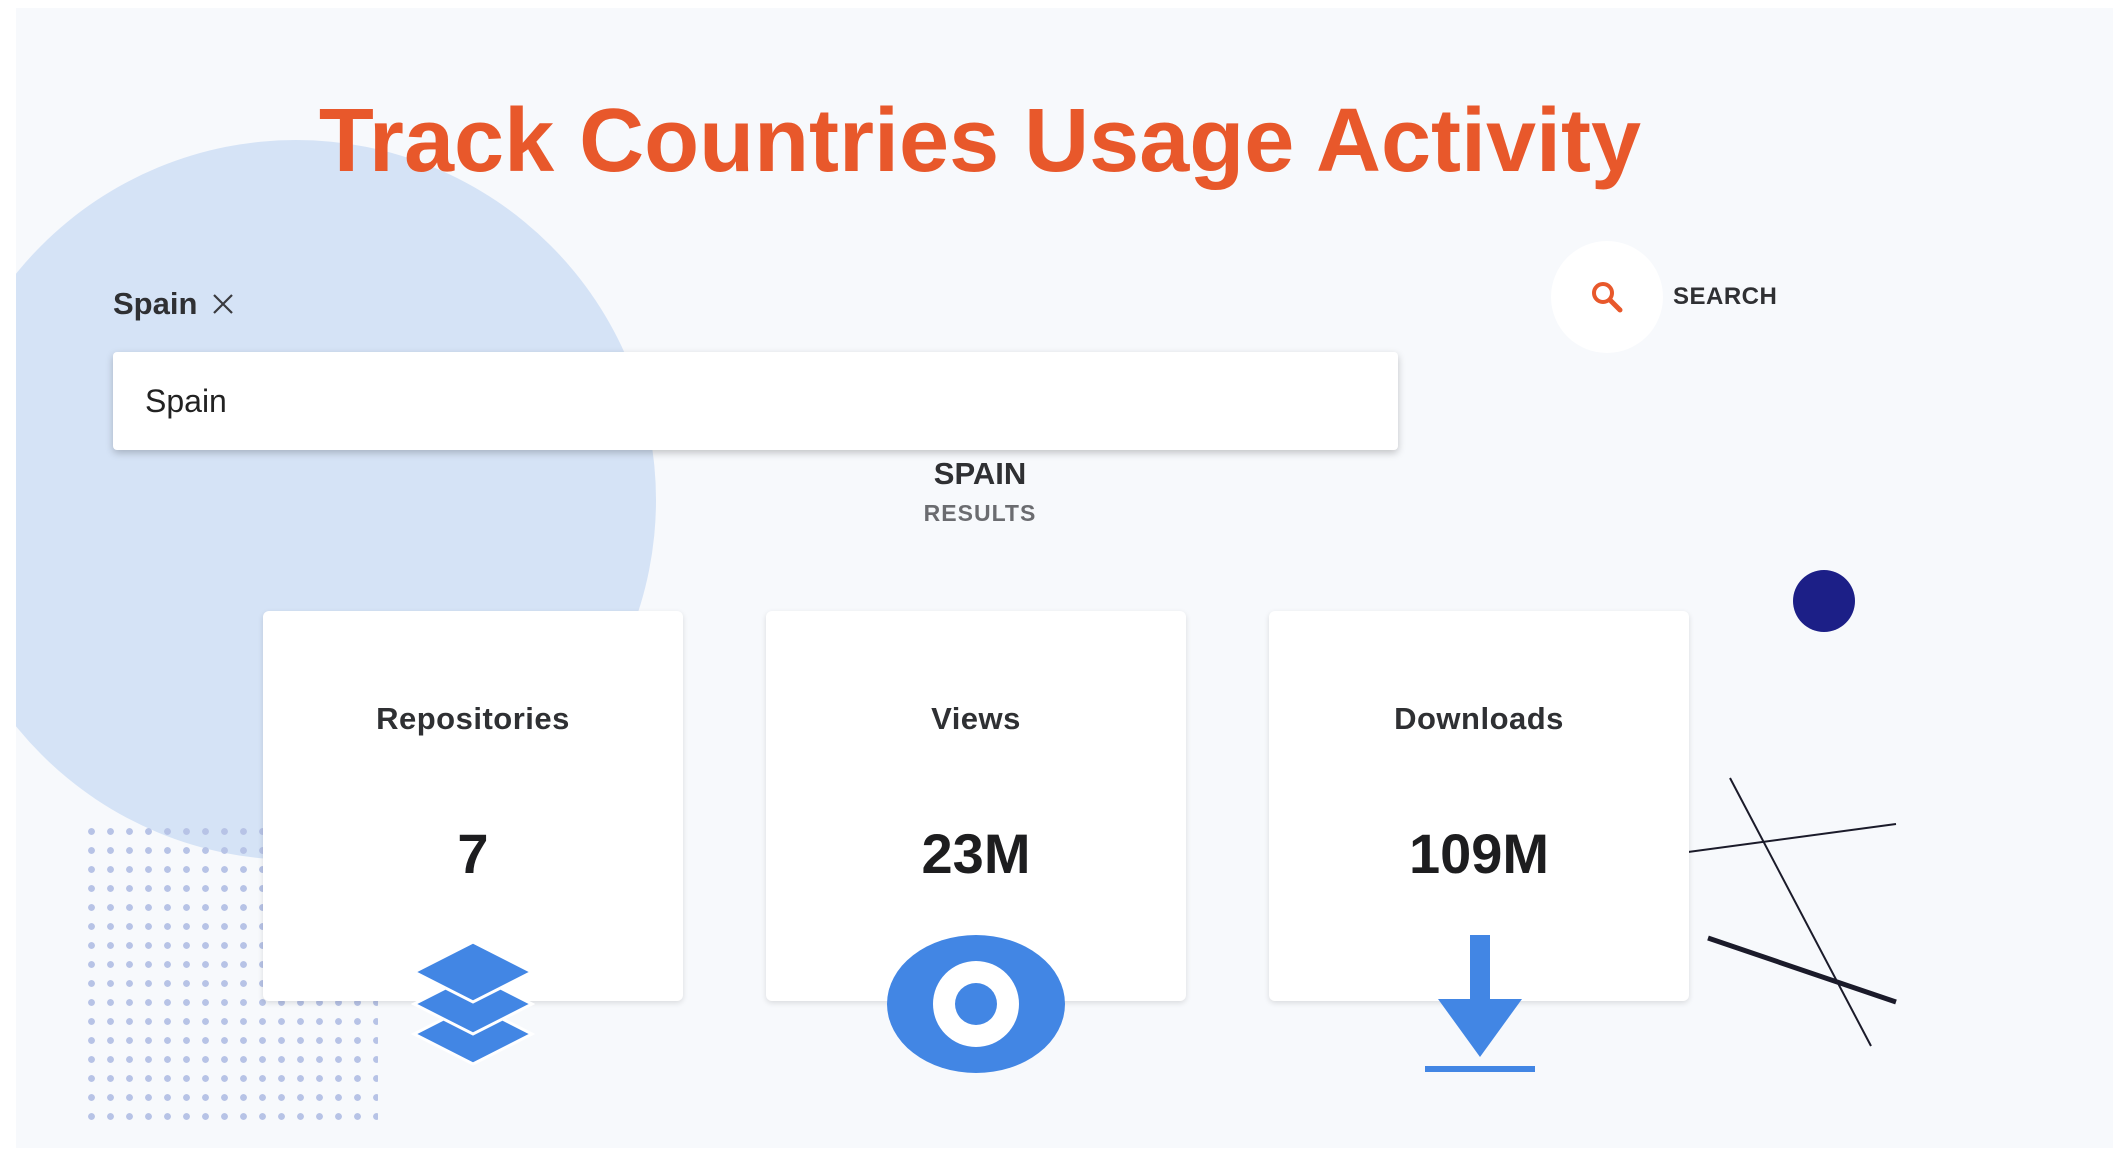 The image size is (2113, 1153). Describe the element at coordinates (1479, 853) in the screenshot. I see `card-value: 109M` at that location.